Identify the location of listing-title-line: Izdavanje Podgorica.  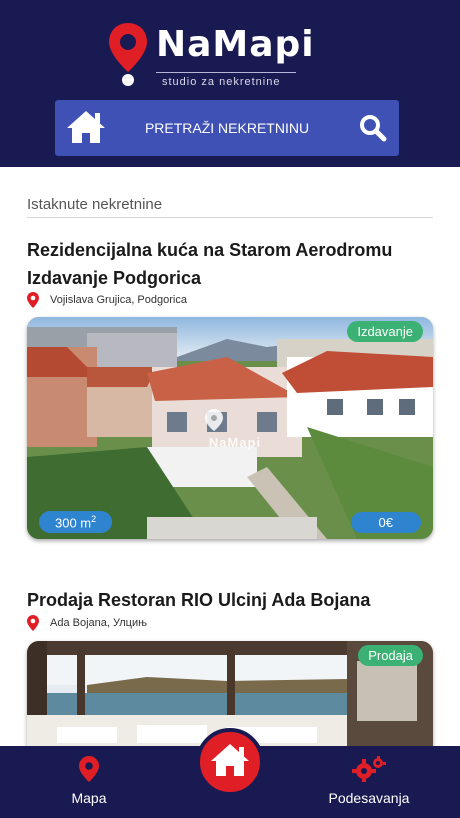
(114, 278).